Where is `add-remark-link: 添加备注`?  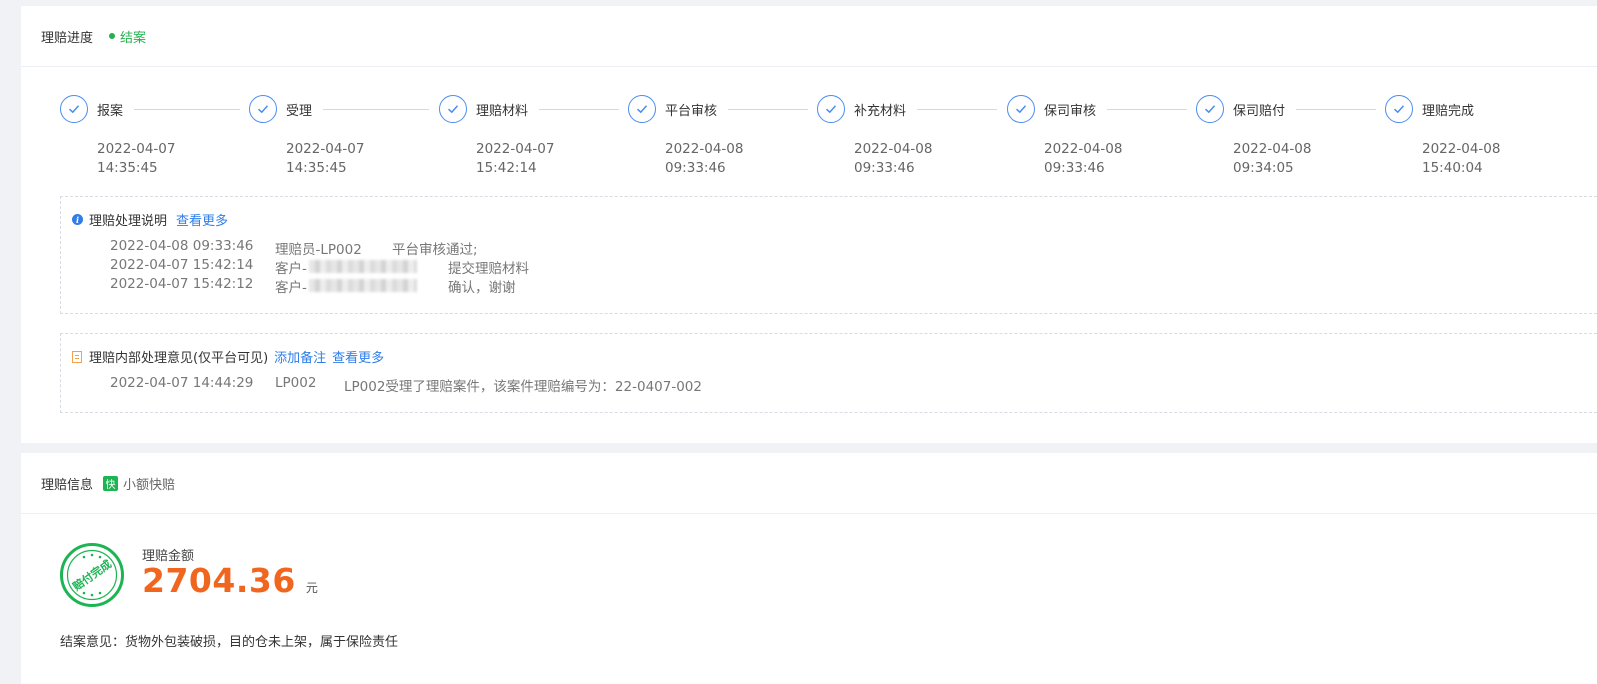 add-remark-link: 添加备注 is located at coordinates (300, 356).